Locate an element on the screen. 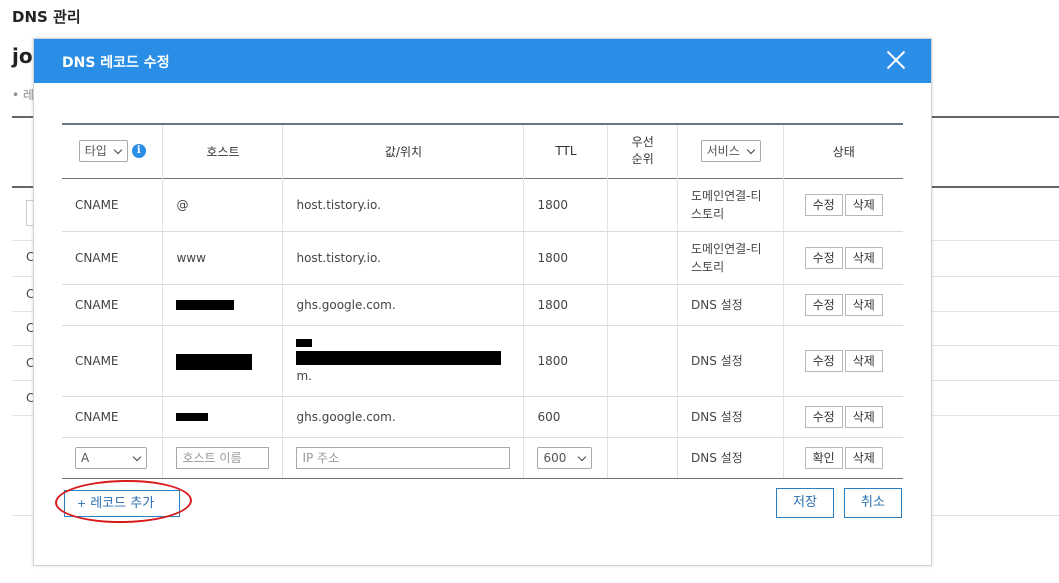  column-type: 타입 i is located at coordinates (112, 151).